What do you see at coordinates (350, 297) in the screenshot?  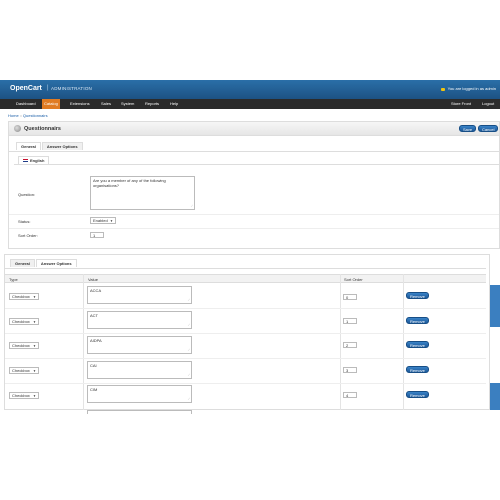 I see `sort-order-input: 0` at bounding box center [350, 297].